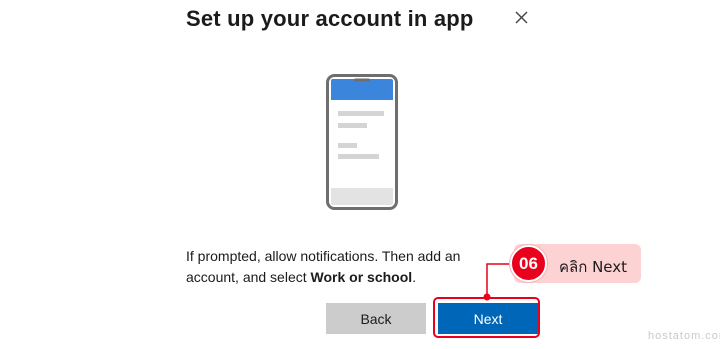  I want to click on work-or-school-label: Work or school, so click(361, 277).